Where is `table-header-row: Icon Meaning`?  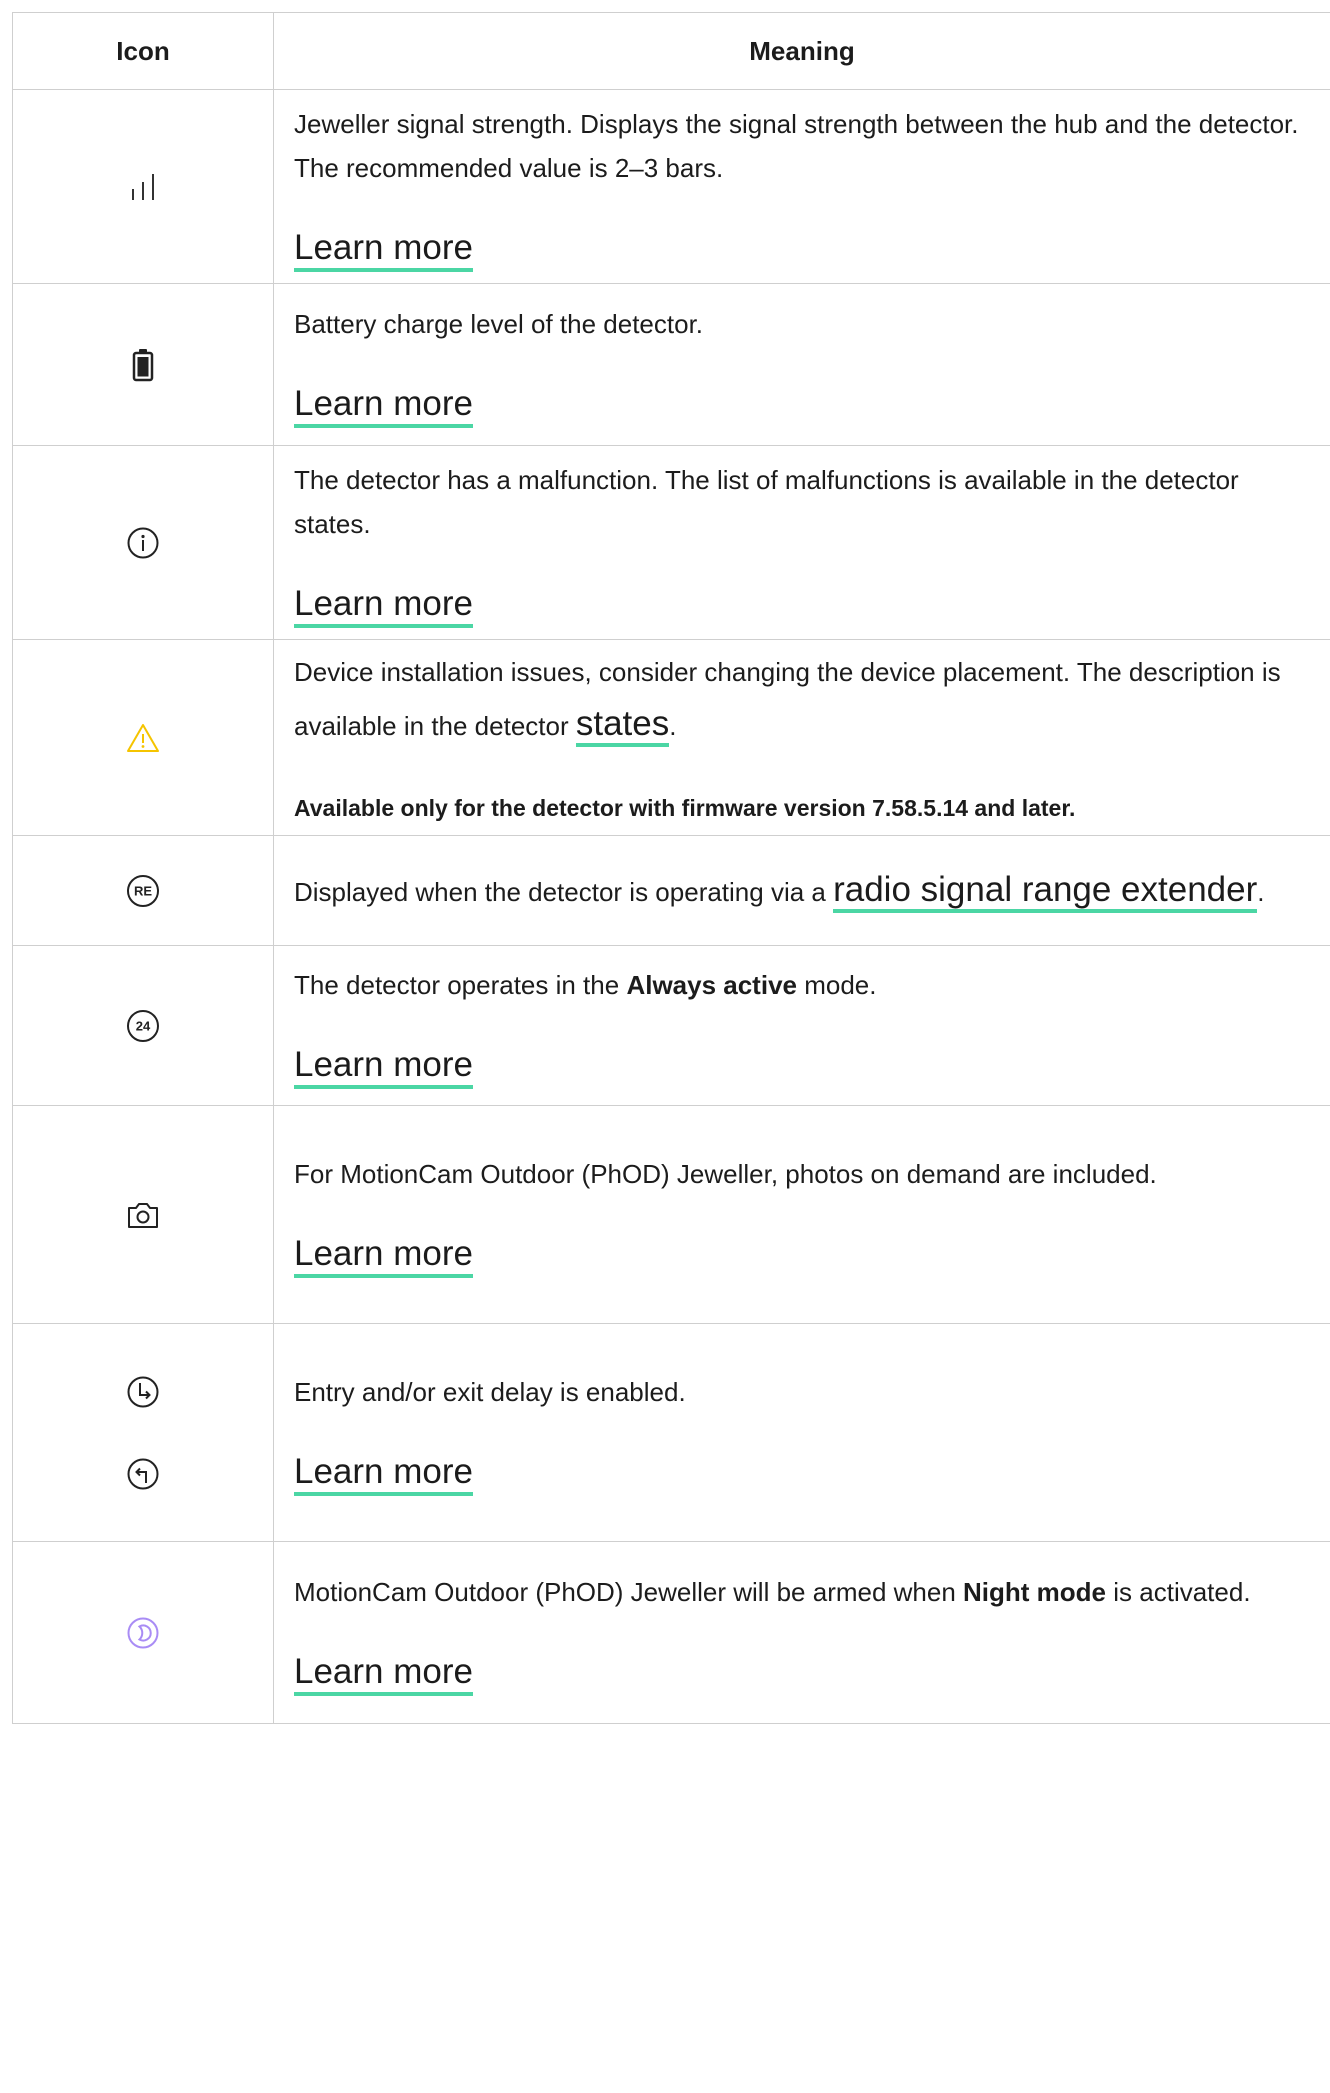 table-header-row: Icon Meaning is located at coordinates (671, 51).